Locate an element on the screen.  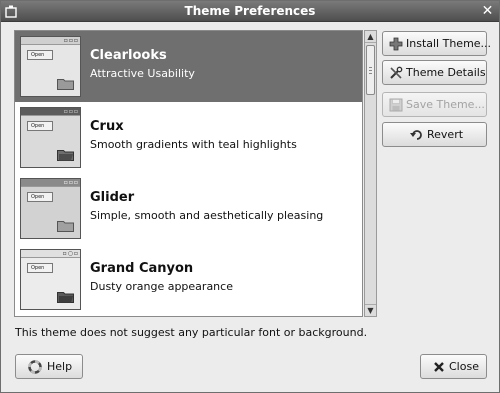
theme-details-button: Theme Details is located at coordinates (434, 72).